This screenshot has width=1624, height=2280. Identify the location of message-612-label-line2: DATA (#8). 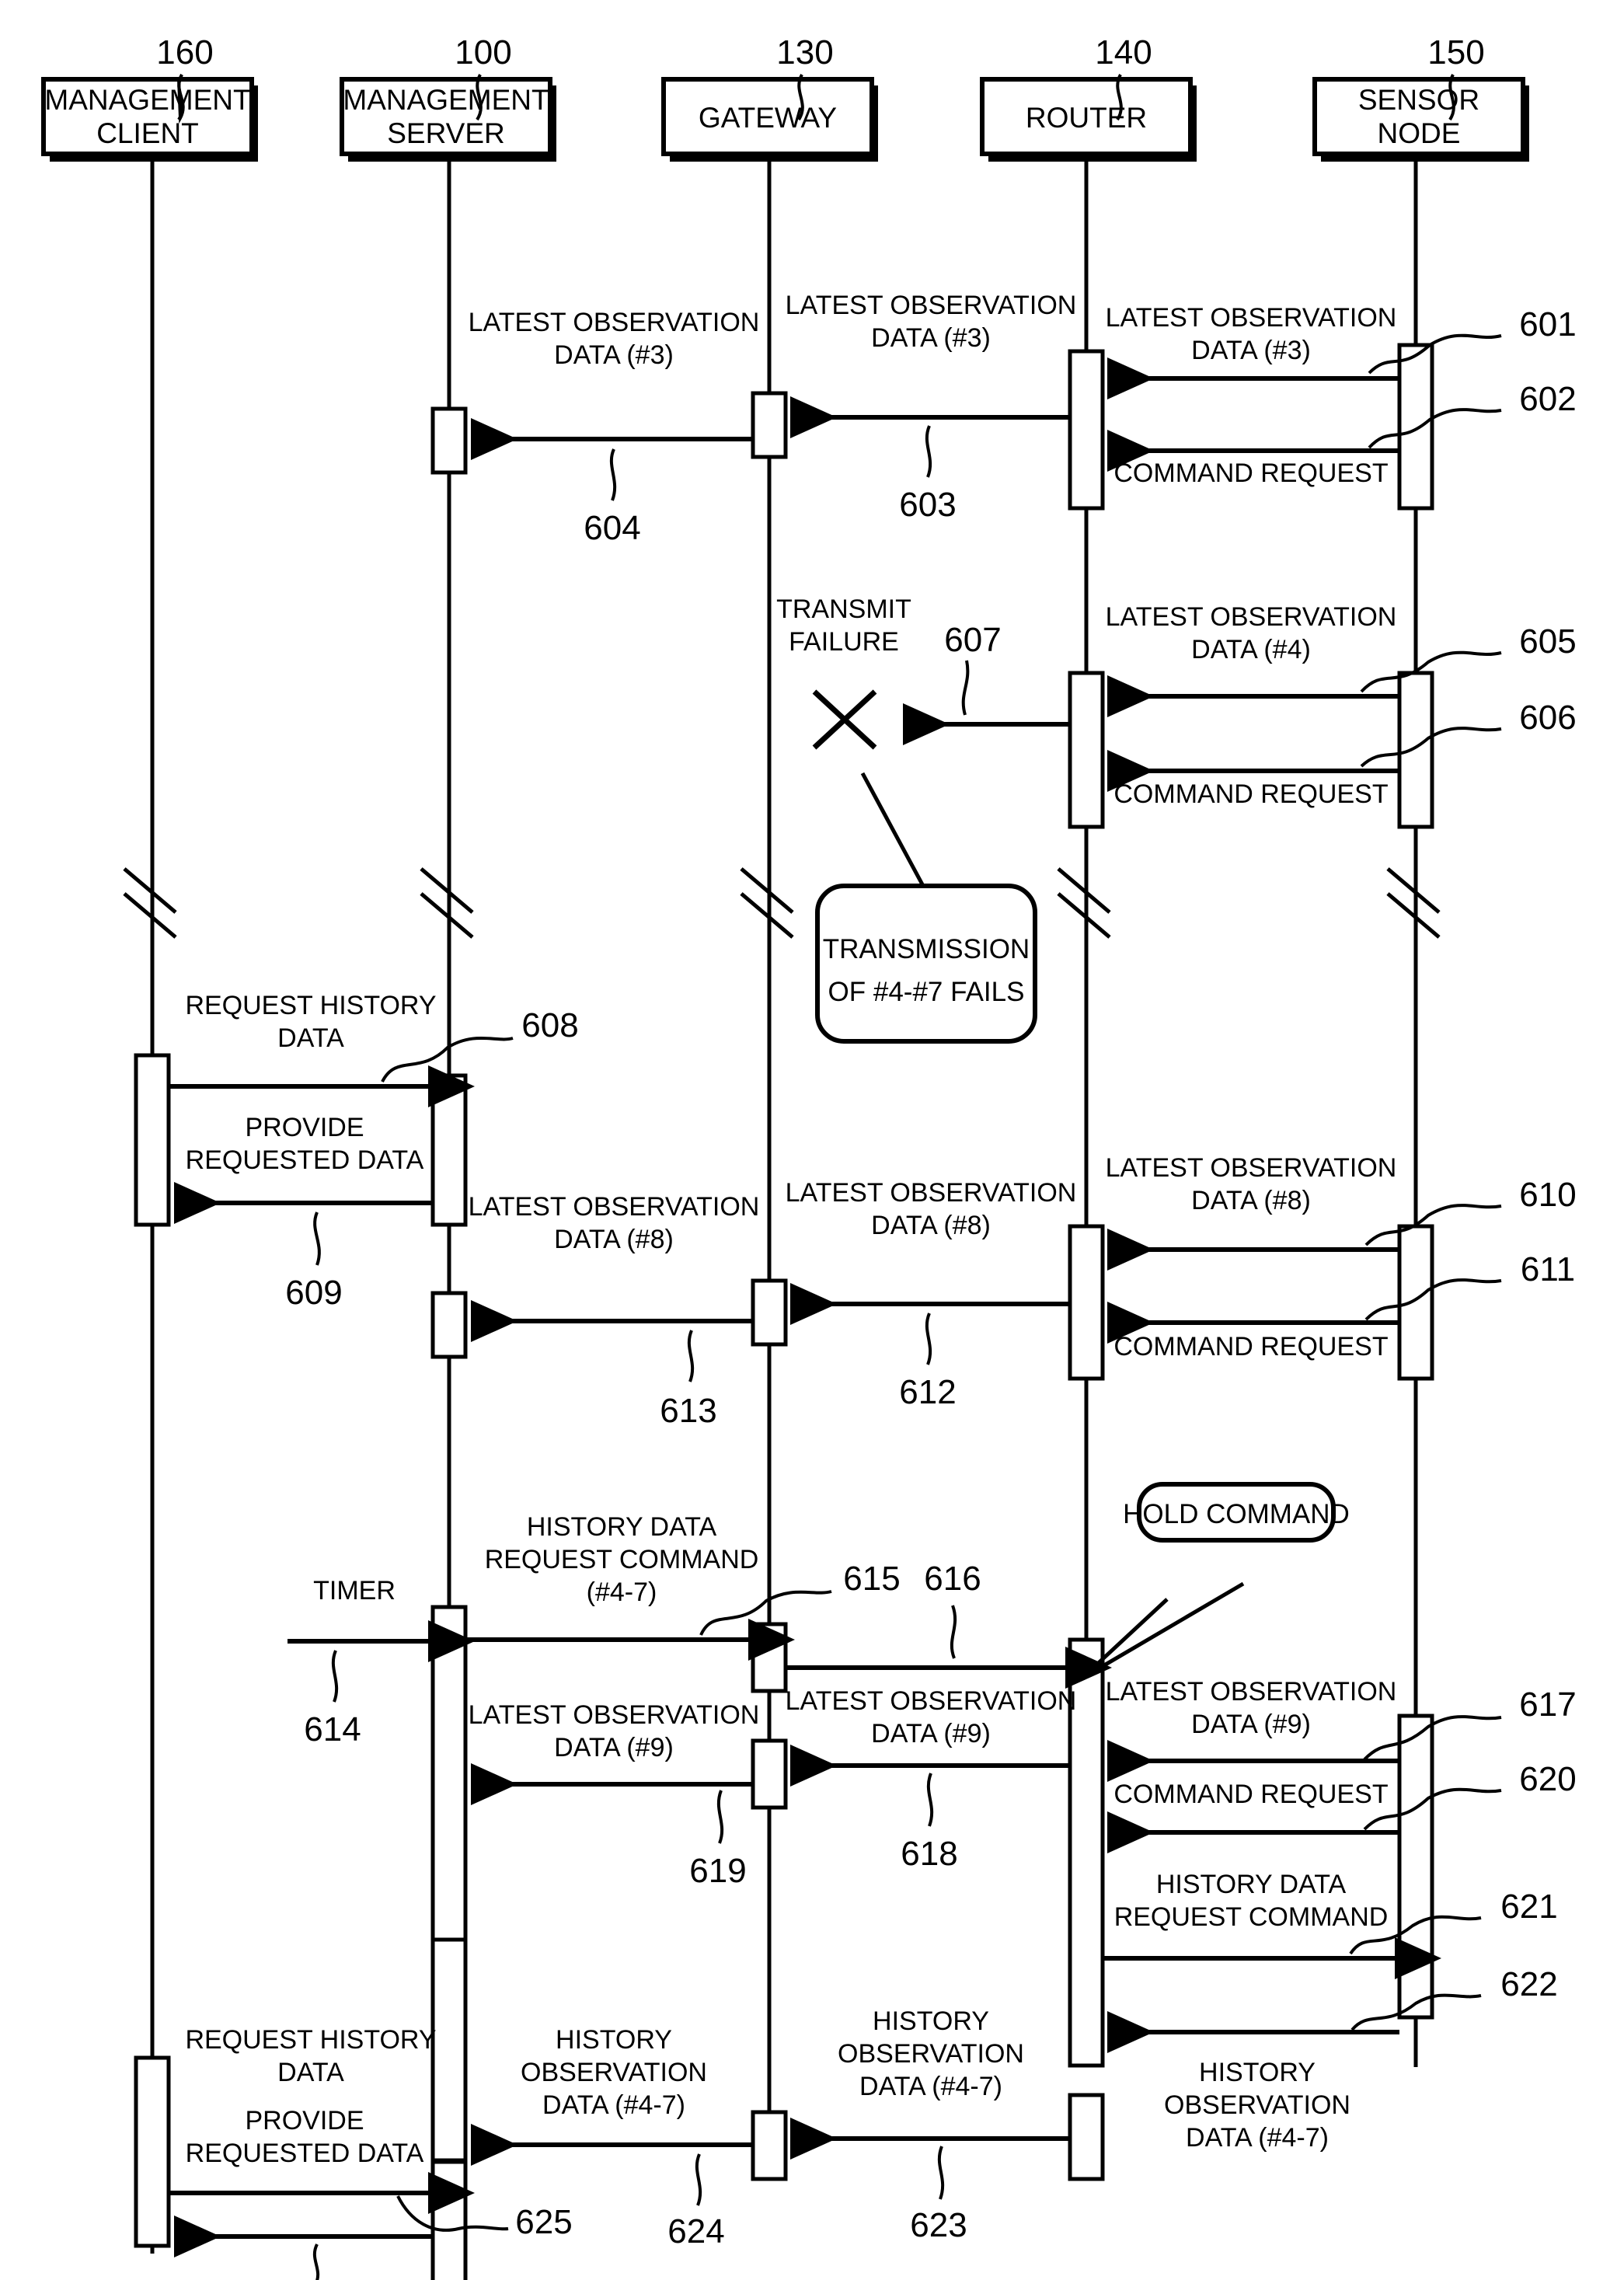
(931, 1225).